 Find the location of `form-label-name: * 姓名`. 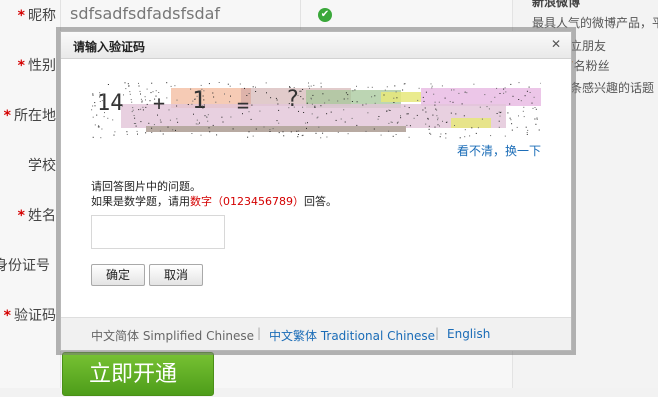

form-label-name: * 姓名 is located at coordinates (36, 216).